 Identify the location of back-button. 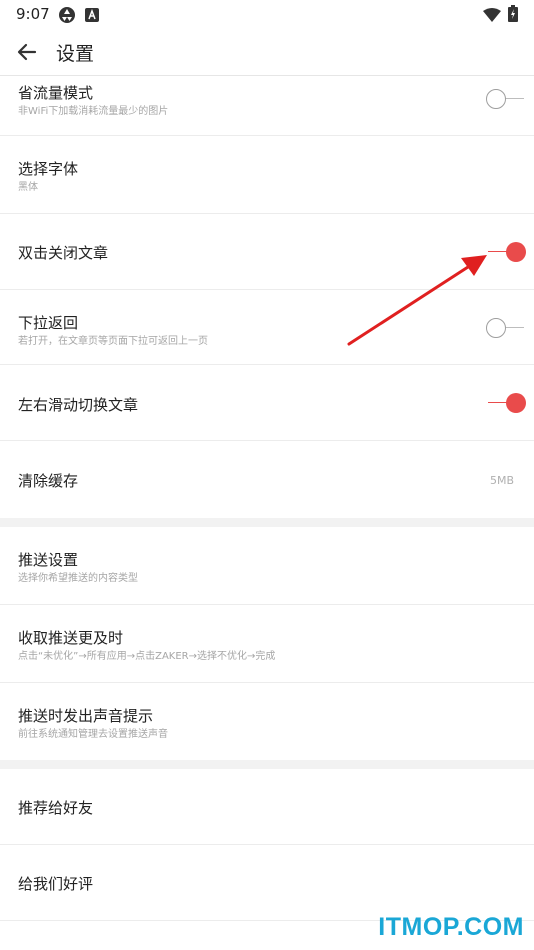
(27, 52).